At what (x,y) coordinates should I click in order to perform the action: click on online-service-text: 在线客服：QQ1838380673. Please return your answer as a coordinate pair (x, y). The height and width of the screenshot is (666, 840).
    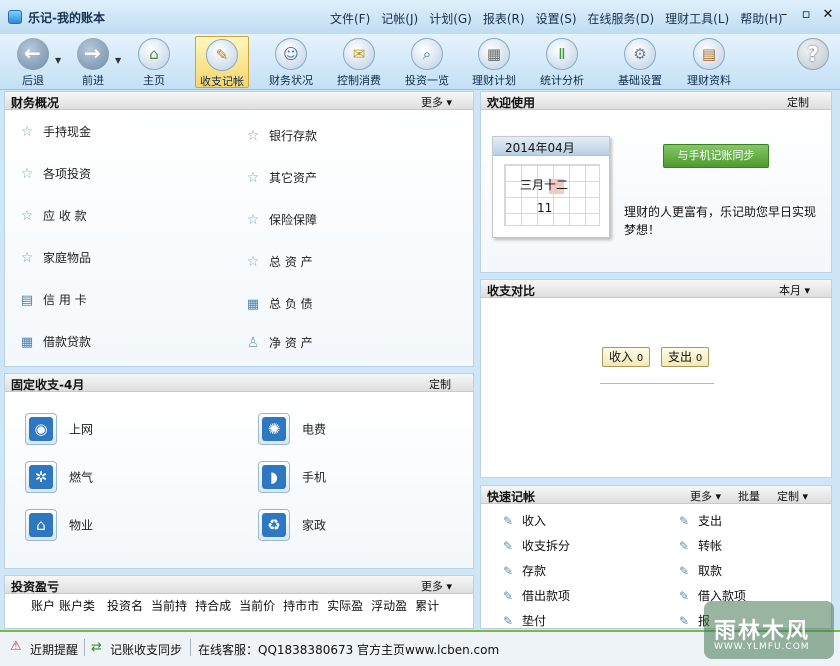
    Looking at the image, I should click on (275, 649).